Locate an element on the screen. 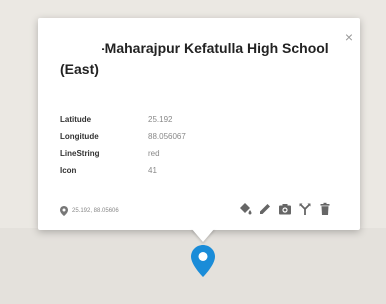 The height and width of the screenshot is (304, 386). property-row: LineString red is located at coordinates (123, 153).